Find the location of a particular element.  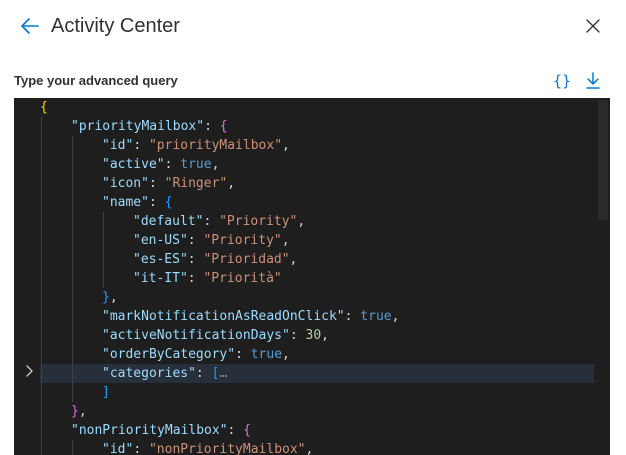

code-line: "it-IT": "Priorità" is located at coordinates (317, 278).